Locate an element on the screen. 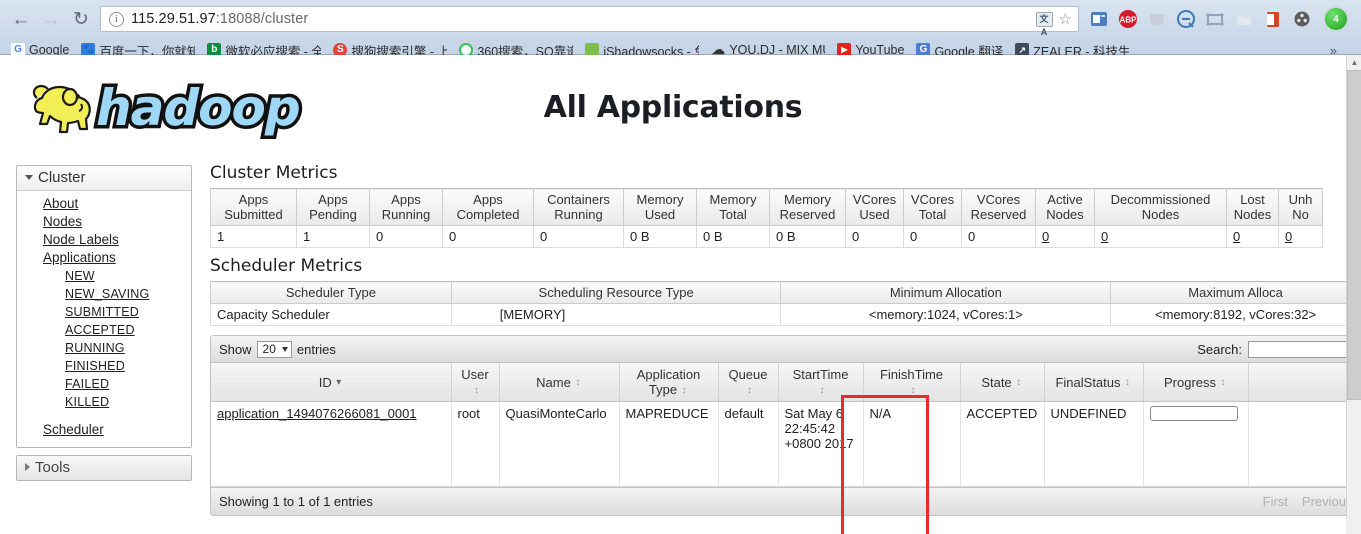 This screenshot has width=1361, height=534. col-containers-running: Containers Running is located at coordinates (578, 207).